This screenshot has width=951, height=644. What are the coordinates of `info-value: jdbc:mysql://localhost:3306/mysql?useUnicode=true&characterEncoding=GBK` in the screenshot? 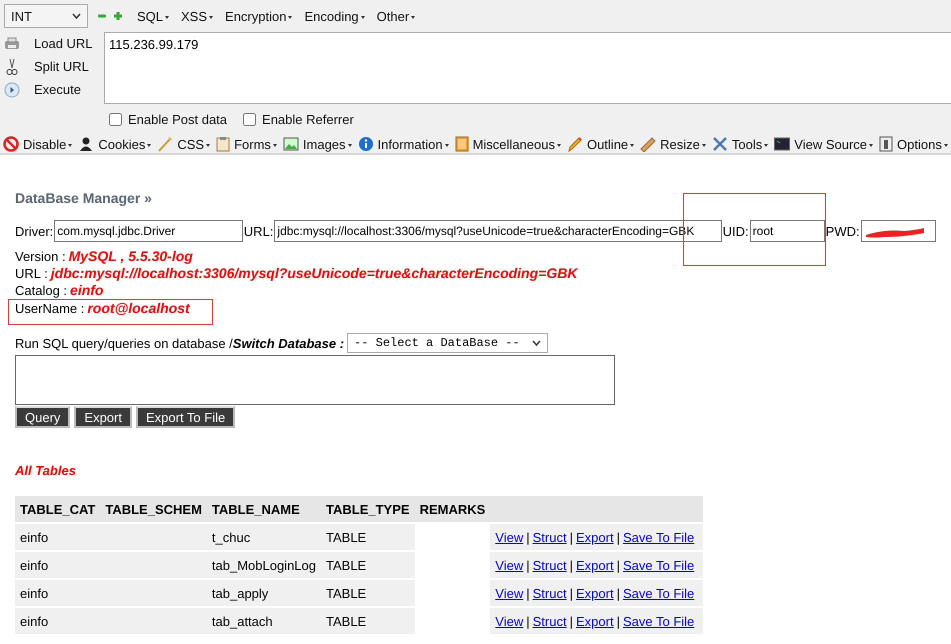 It's located at (314, 273).